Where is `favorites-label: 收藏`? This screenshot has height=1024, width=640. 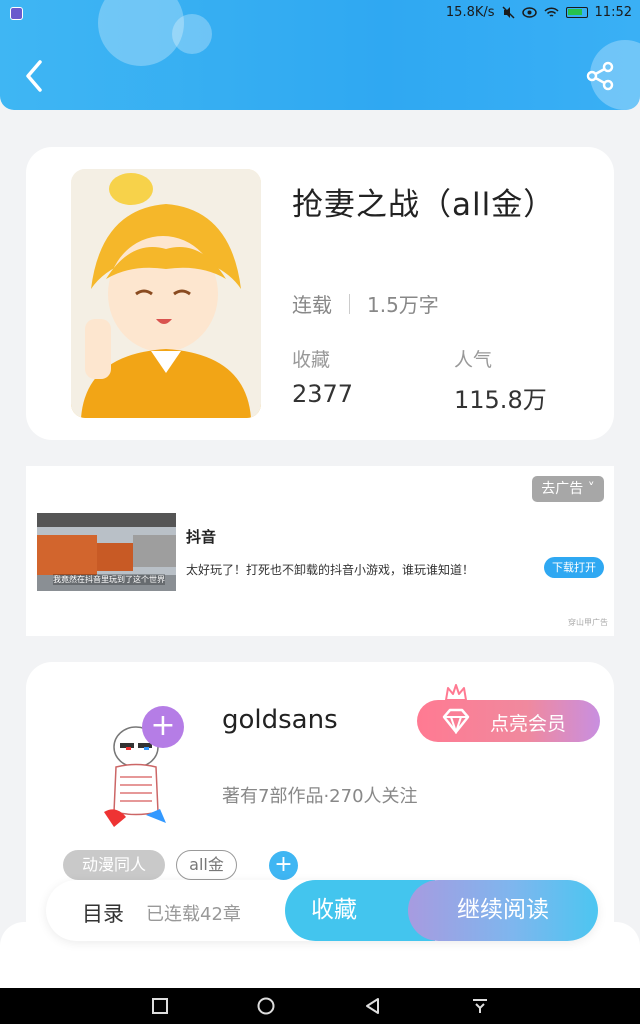 favorites-label: 收藏 is located at coordinates (311, 360).